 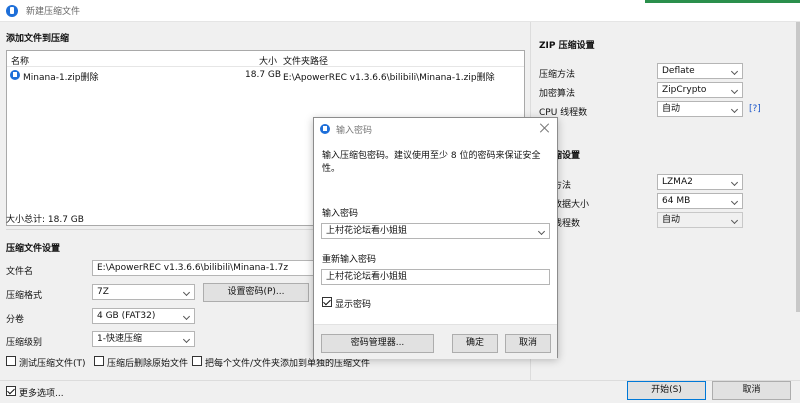 What do you see at coordinates (12, 10) in the screenshot?
I see `app-icon` at bounding box center [12, 10].